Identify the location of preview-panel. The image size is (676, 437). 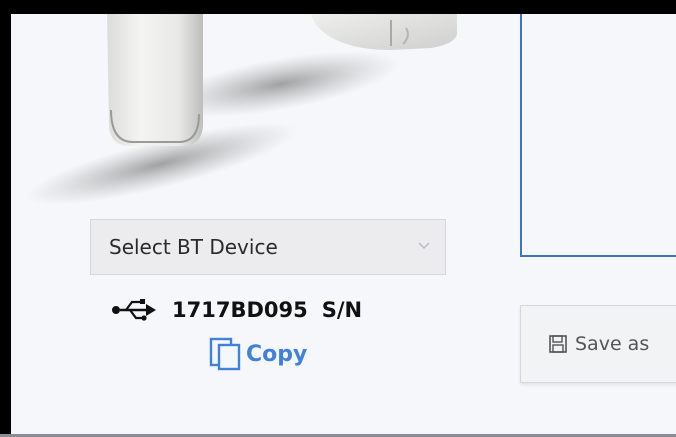
(598, 135).